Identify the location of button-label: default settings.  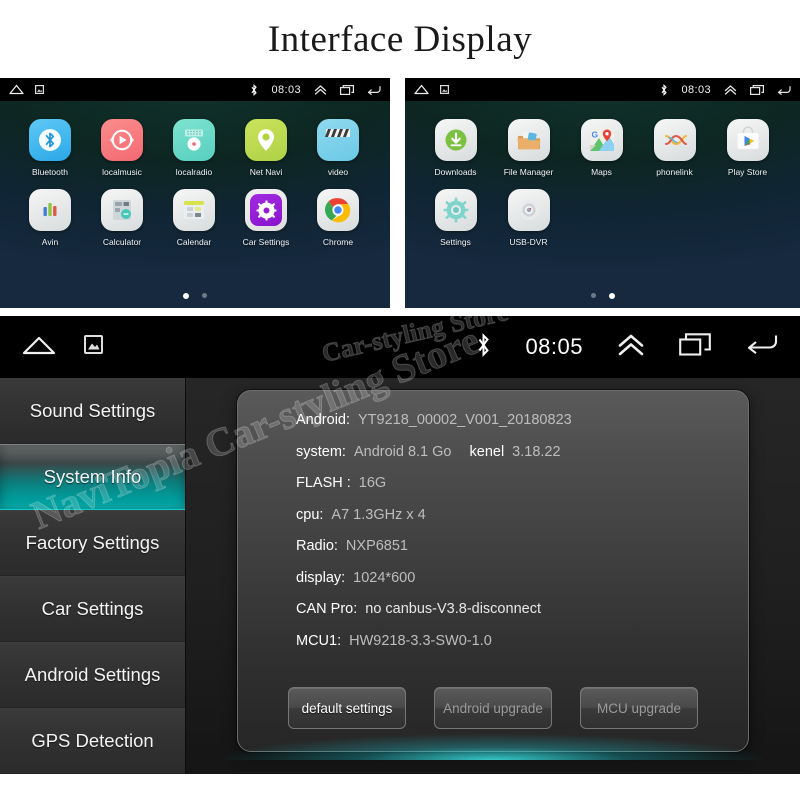
(347, 708).